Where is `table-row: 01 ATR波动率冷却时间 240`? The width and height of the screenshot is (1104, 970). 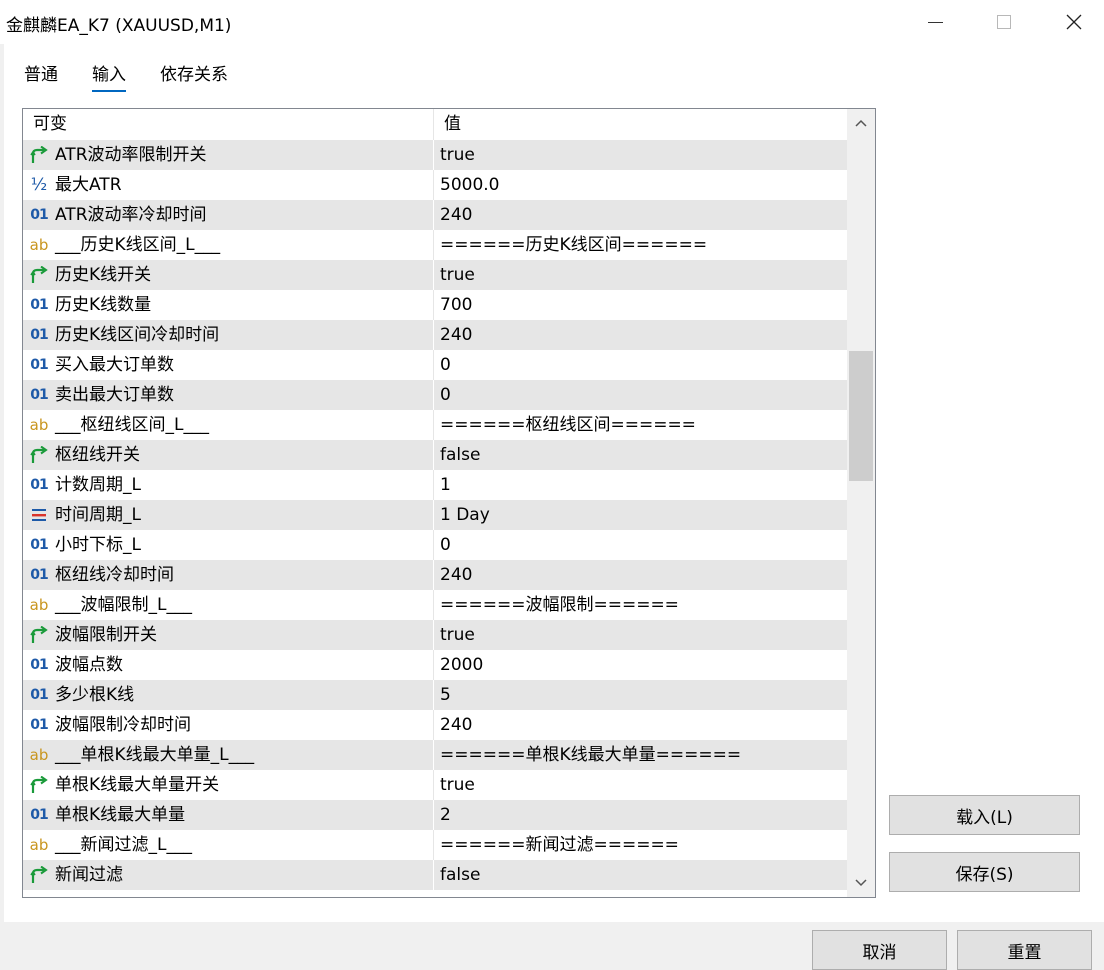
table-row: 01 ATR波动率冷却时间 240 is located at coordinates (435, 215).